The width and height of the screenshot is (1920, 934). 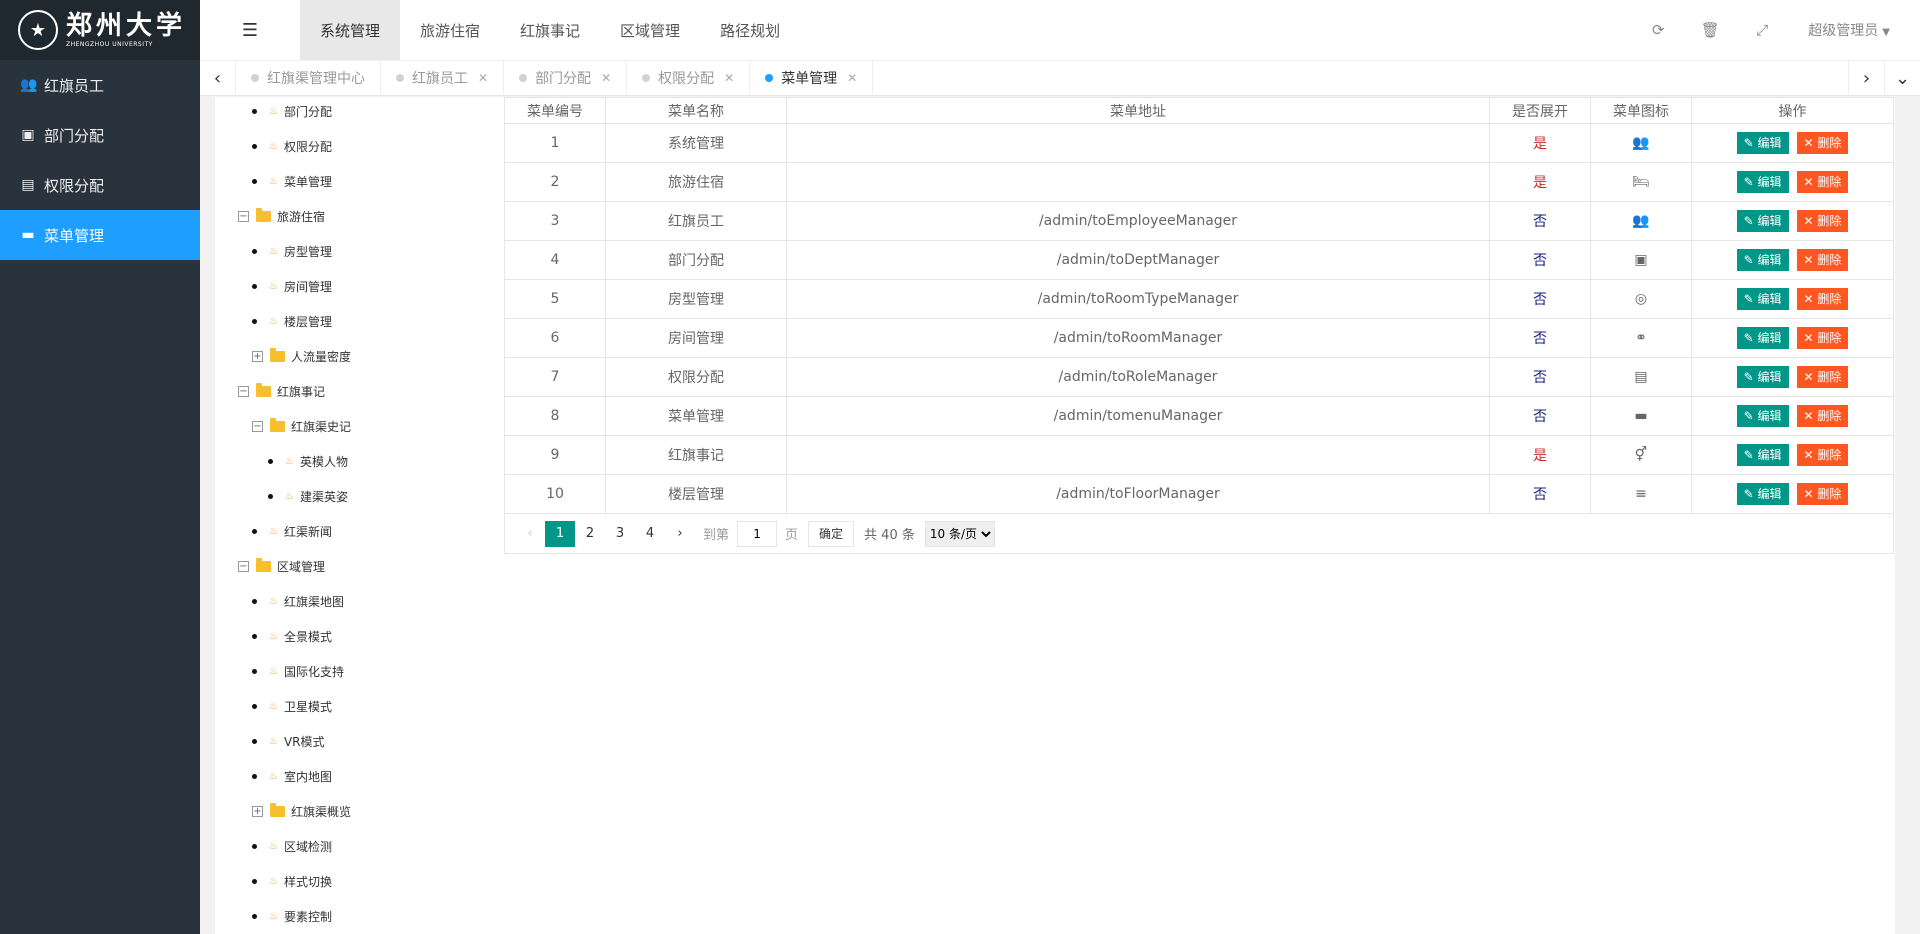 What do you see at coordinates (1769, 143) in the screenshot?
I see `edit-label: 编辑` at bounding box center [1769, 143].